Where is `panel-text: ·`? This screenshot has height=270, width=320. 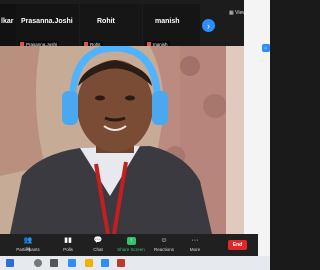
panel-text: · is located at coordinates (263, 60).